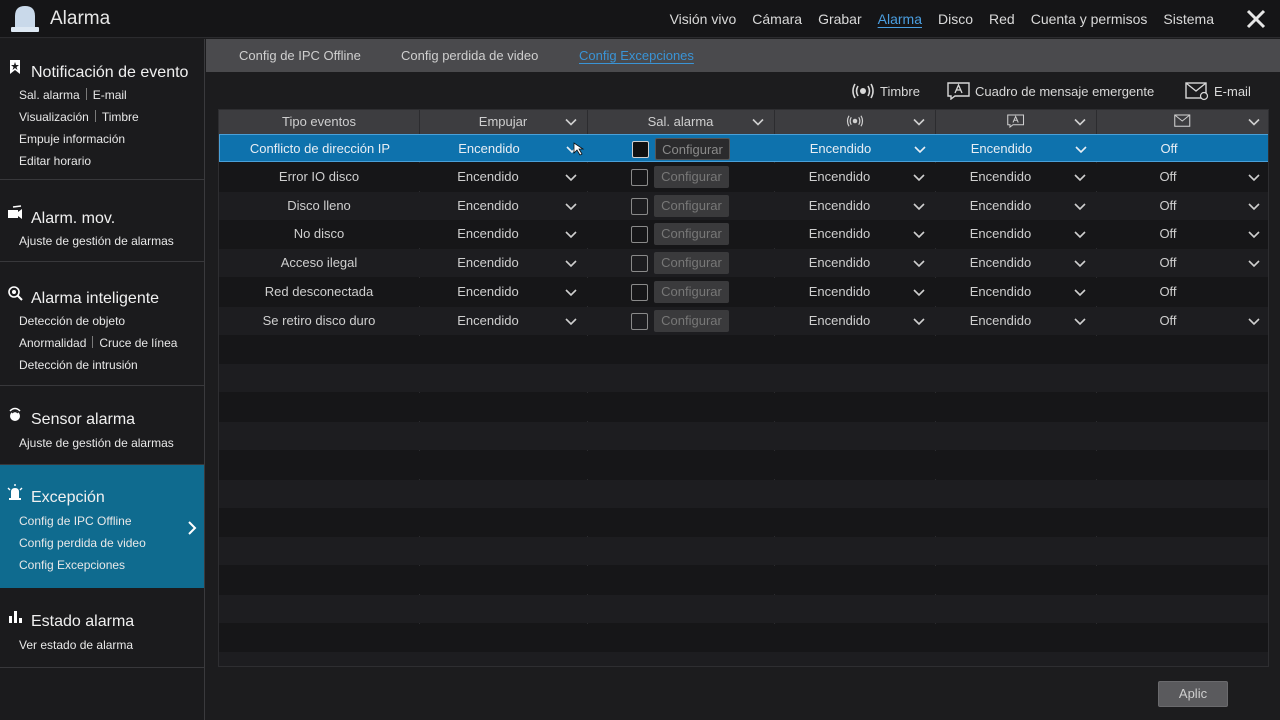 The height and width of the screenshot is (720, 1280). What do you see at coordinates (1188, 19) in the screenshot?
I see `nav-sistema: Sistema` at bounding box center [1188, 19].